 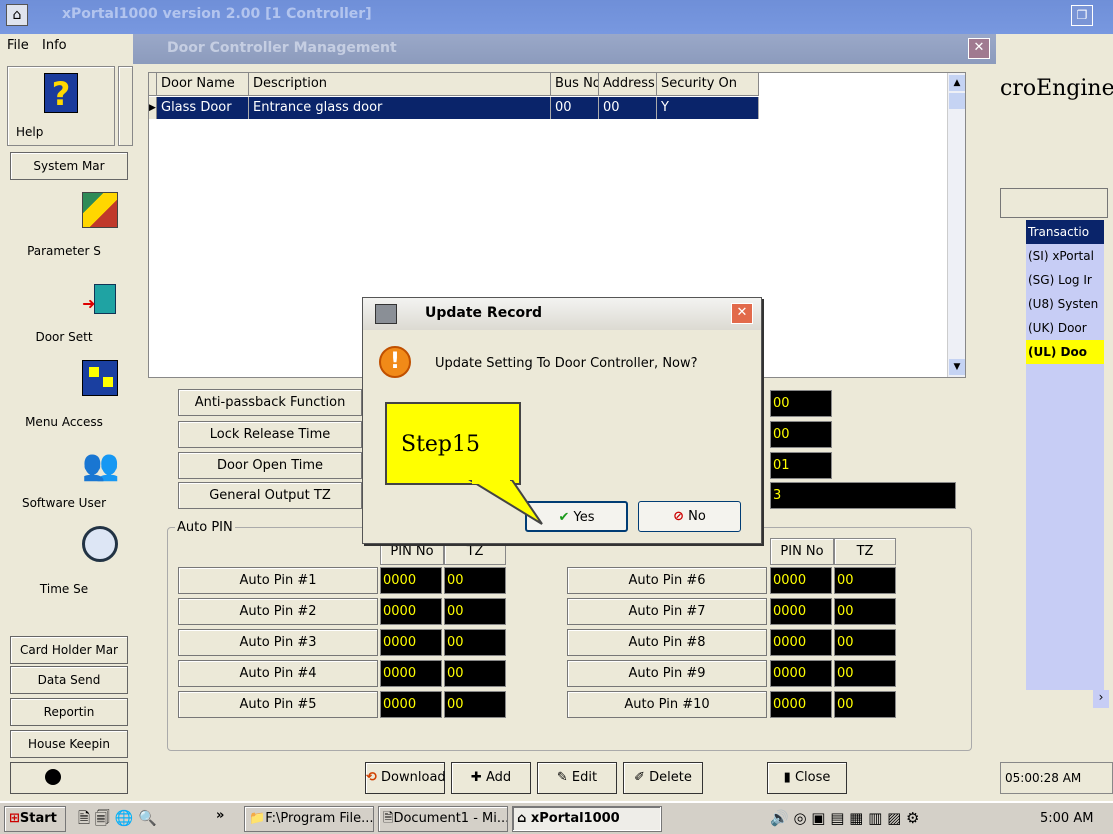 What do you see at coordinates (957, 83) in the screenshot?
I see `scroll-up-icon: ▲` at bounding box center [957, 83].